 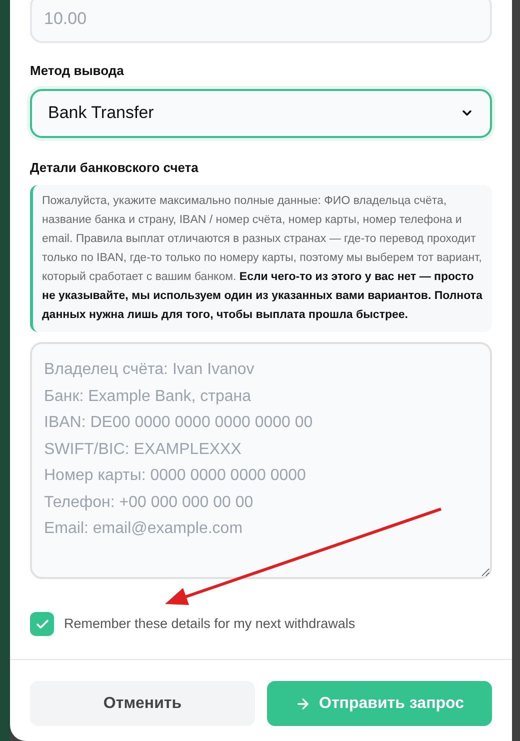 I want to click on arrow-right-icon, so click(x=303, y=704).